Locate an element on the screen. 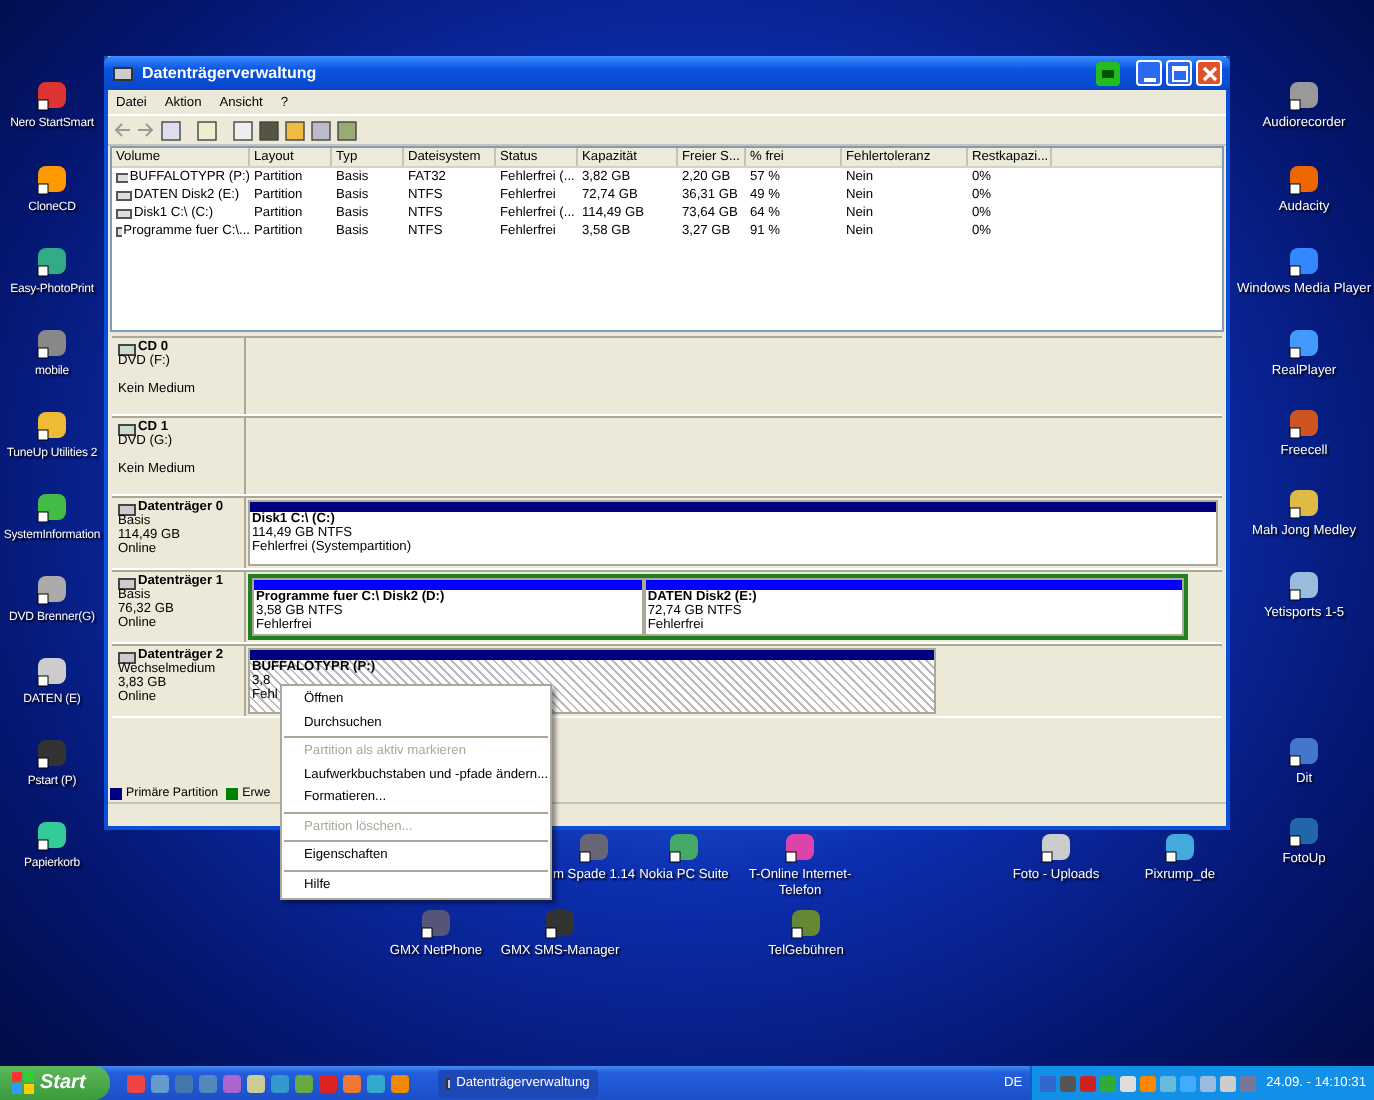 The image size is (1374, 1100). minimize-icon is located at coordinates (1149, 79).